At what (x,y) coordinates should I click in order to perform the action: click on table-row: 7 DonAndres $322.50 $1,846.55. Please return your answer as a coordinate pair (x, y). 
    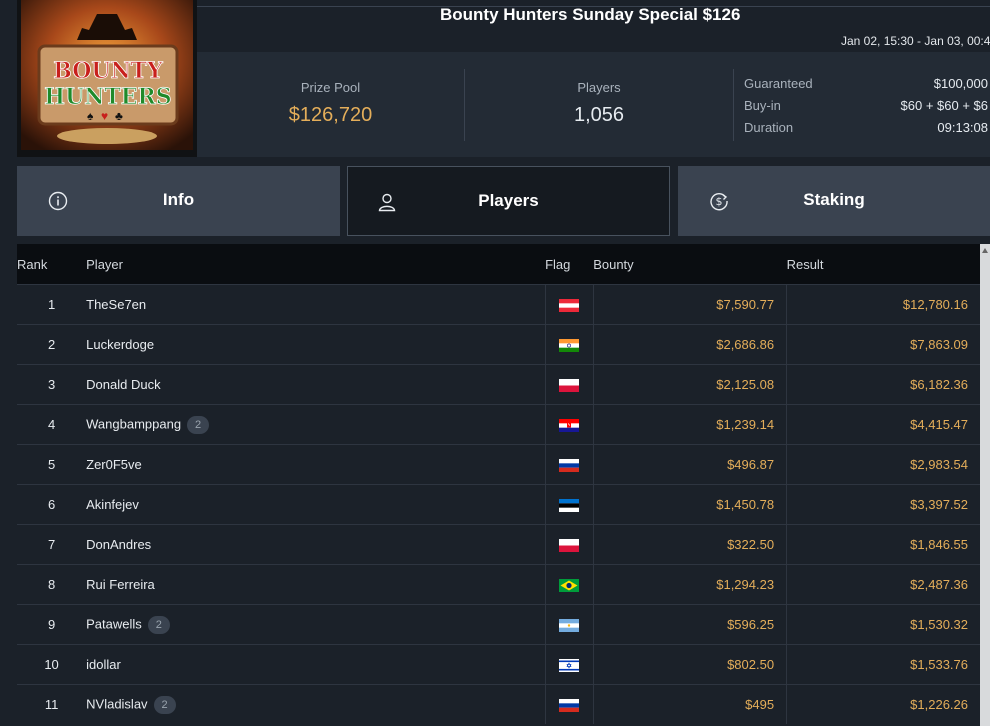
    Looking at the image, I should click on (498, 544).